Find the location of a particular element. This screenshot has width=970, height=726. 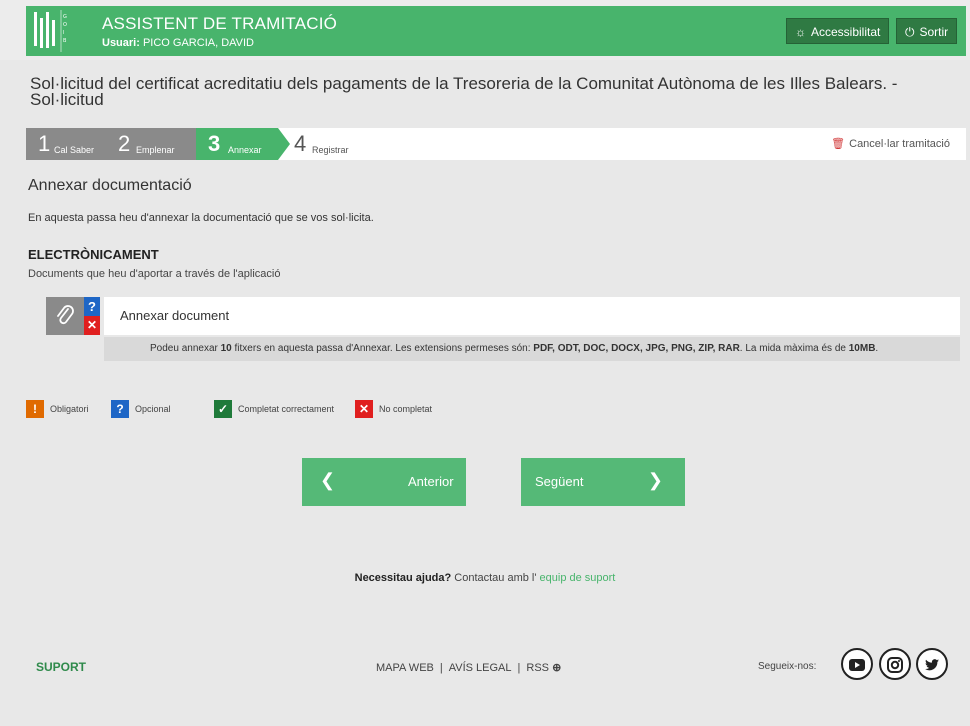

instagram-icon is located at coordinates (895, 664).